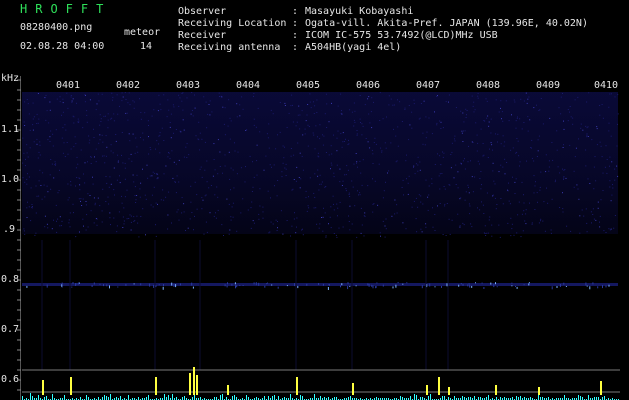  What do you see at coordinates (320, 396) in the screenshot?
I see `baseline-activity` at bounding box center [320, 396].